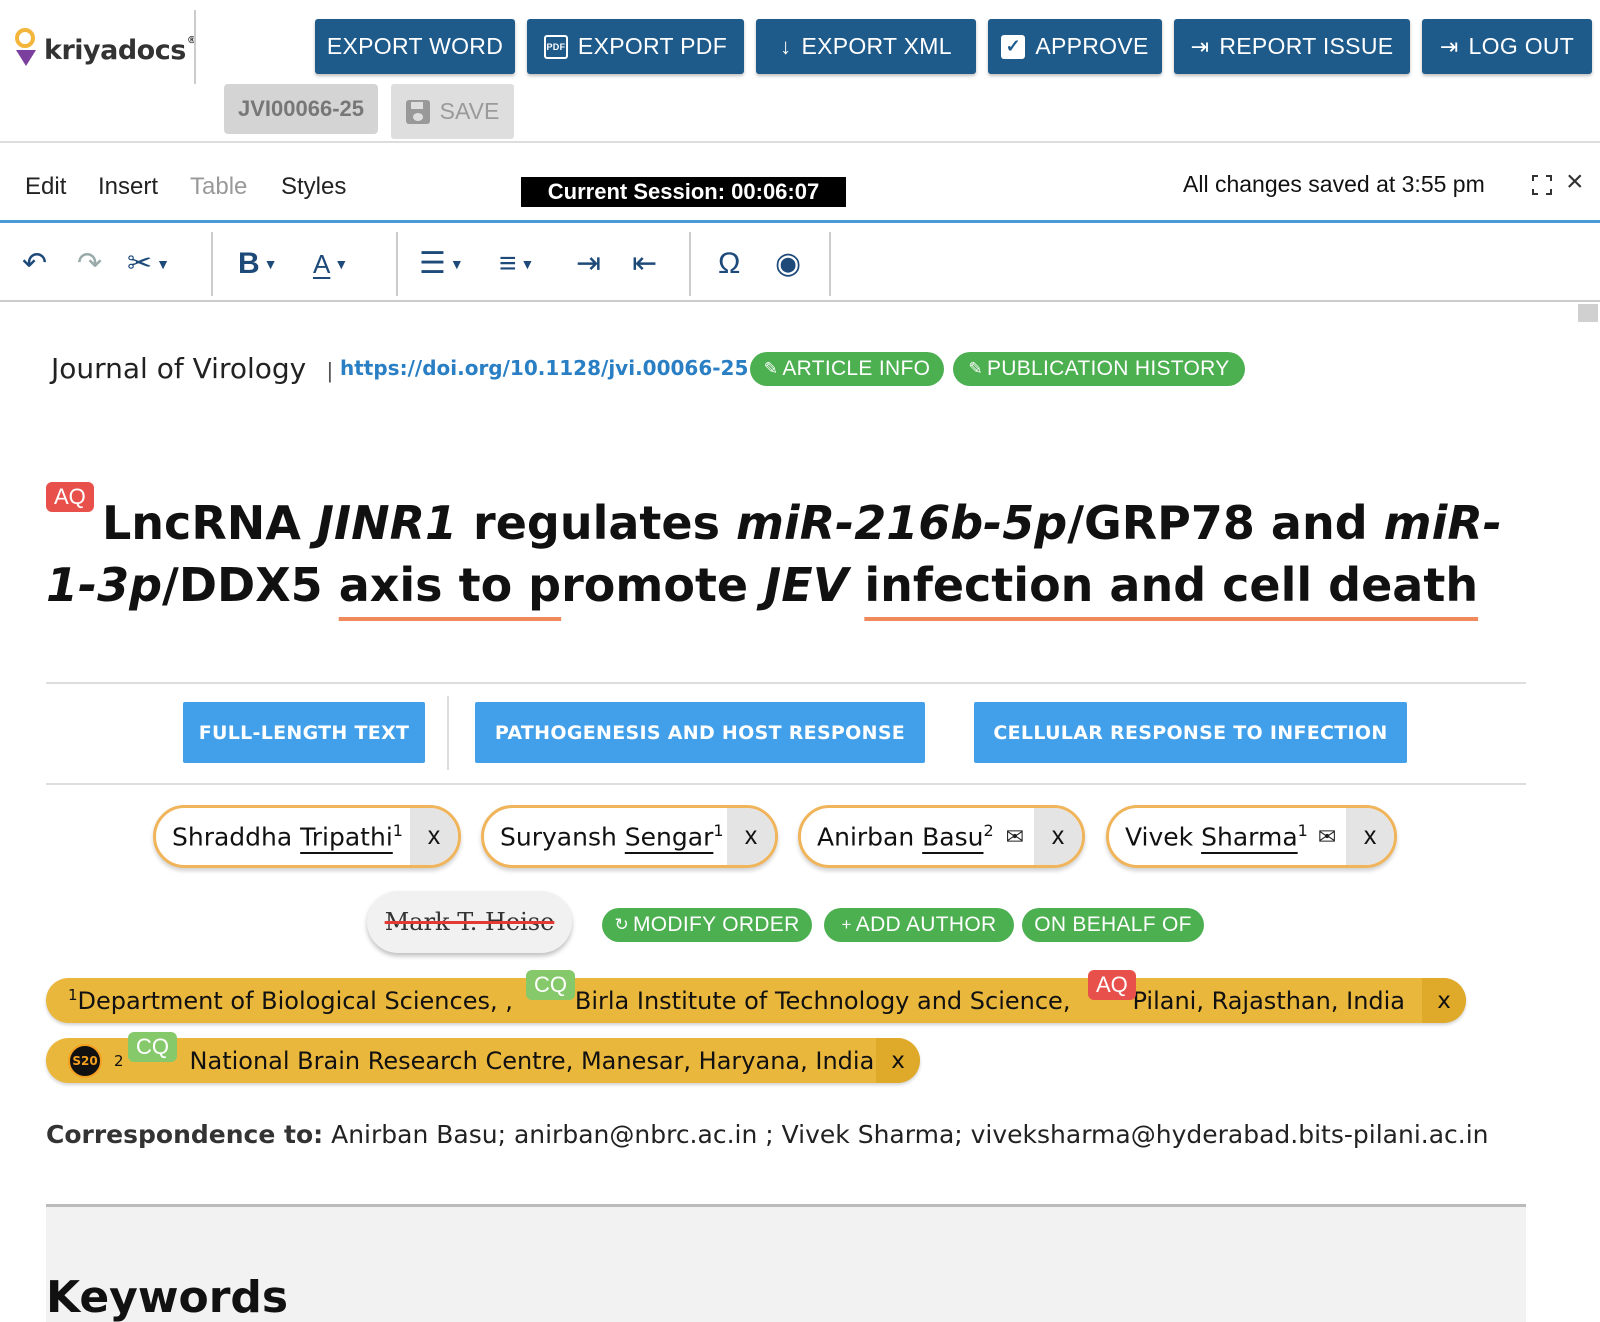 This screenshot has height=1322, width=1600. What do you see at coordinates (786, 1263) in the screenshot?
I see `keywords-section: Keywords` at bounding box center [786, 1263].